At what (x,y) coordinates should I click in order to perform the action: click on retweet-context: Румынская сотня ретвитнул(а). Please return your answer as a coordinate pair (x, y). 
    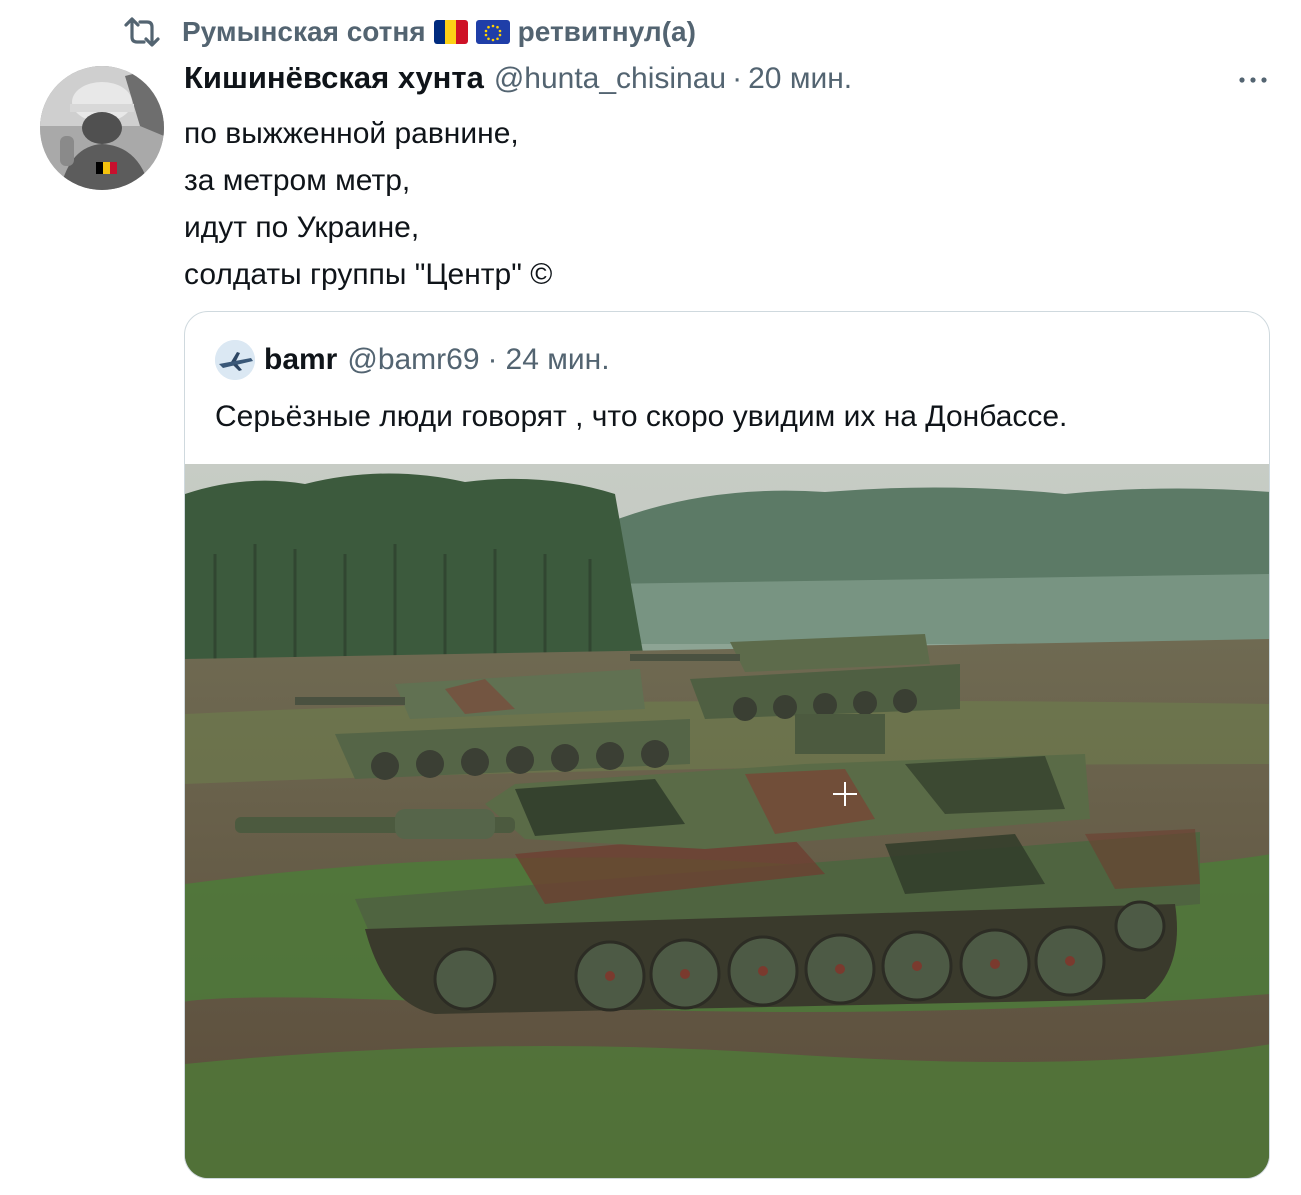
    Looking at the image, I should click on (409, 32).